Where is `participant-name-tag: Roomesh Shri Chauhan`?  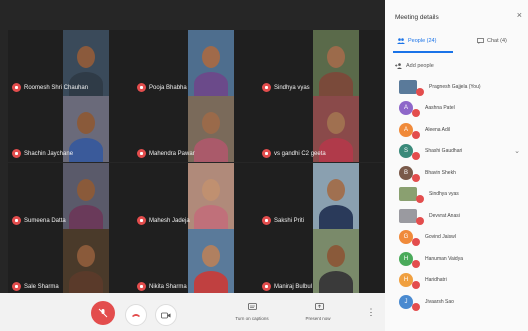
participant-name-tag: Roomesh Shri Chauhan is located at coordinates (50, 87).